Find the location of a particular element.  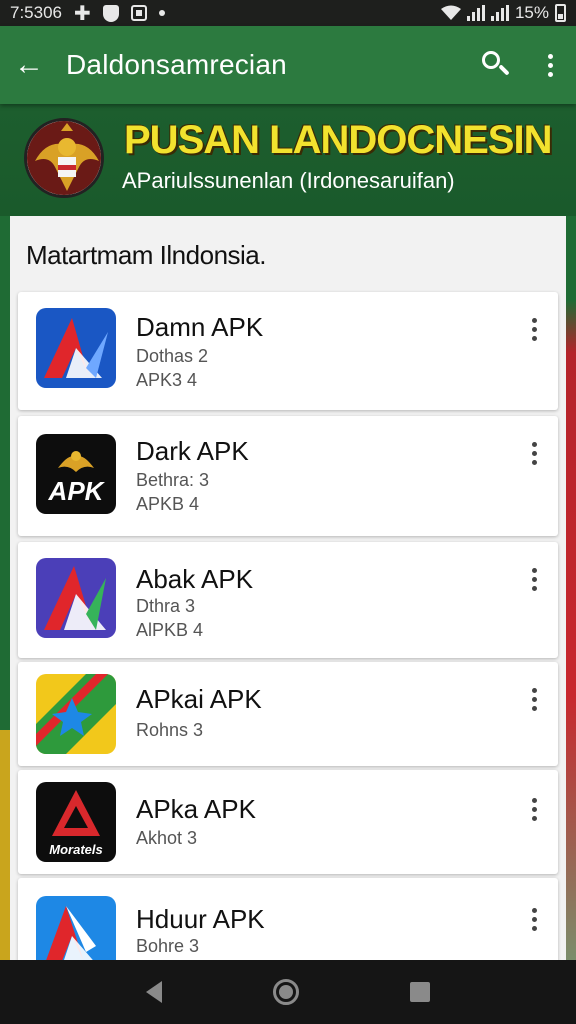

app-detail: APK3 4 is located at coordinates (167, 380).